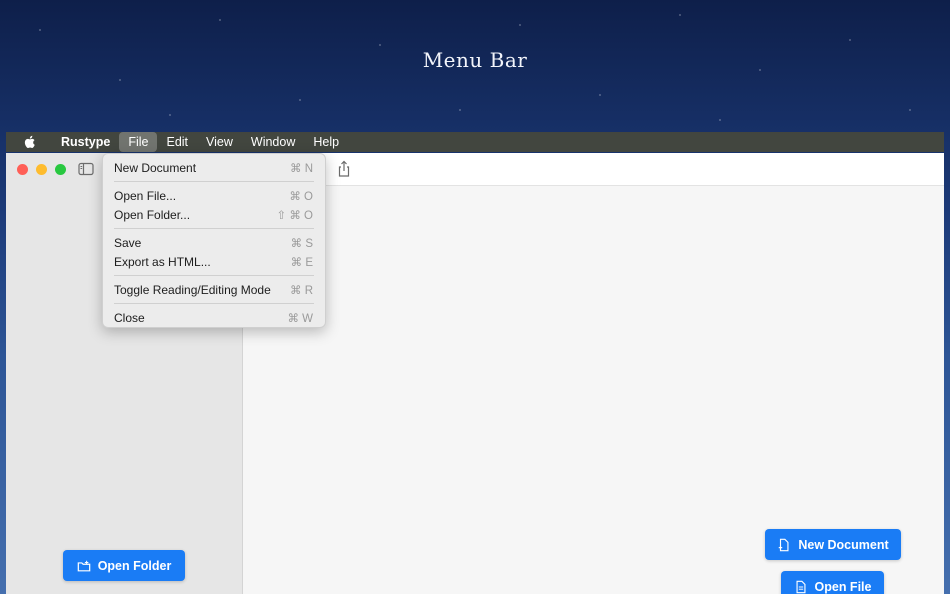 Image resolution: width=950 pixels, height=594 pixels. I want to click on window-controls, so click(41, 169).